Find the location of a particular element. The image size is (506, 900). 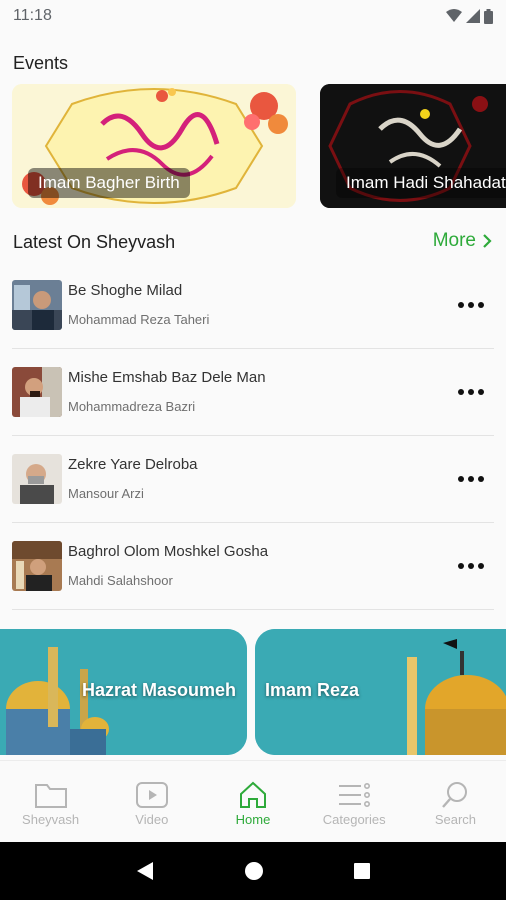

event-label: Imam Hadi Shahadat is located at coordinates (421, 183).